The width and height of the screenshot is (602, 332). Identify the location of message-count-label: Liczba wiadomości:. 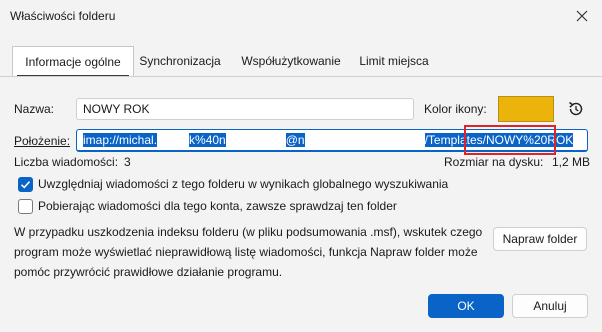
(66, 162).